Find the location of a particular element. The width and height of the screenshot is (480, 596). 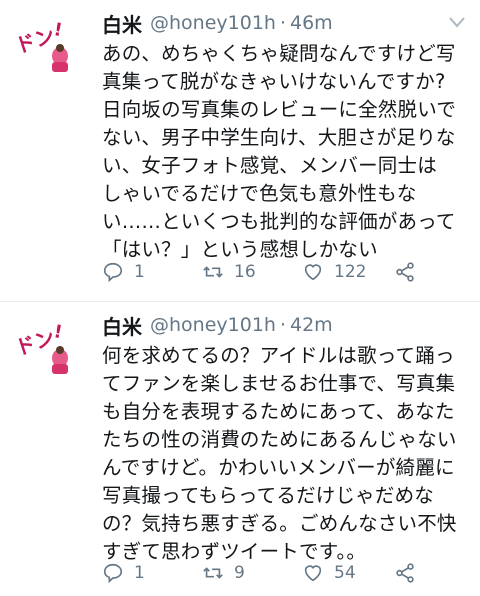

caret-down-icon is located at coordinates (457, 21).